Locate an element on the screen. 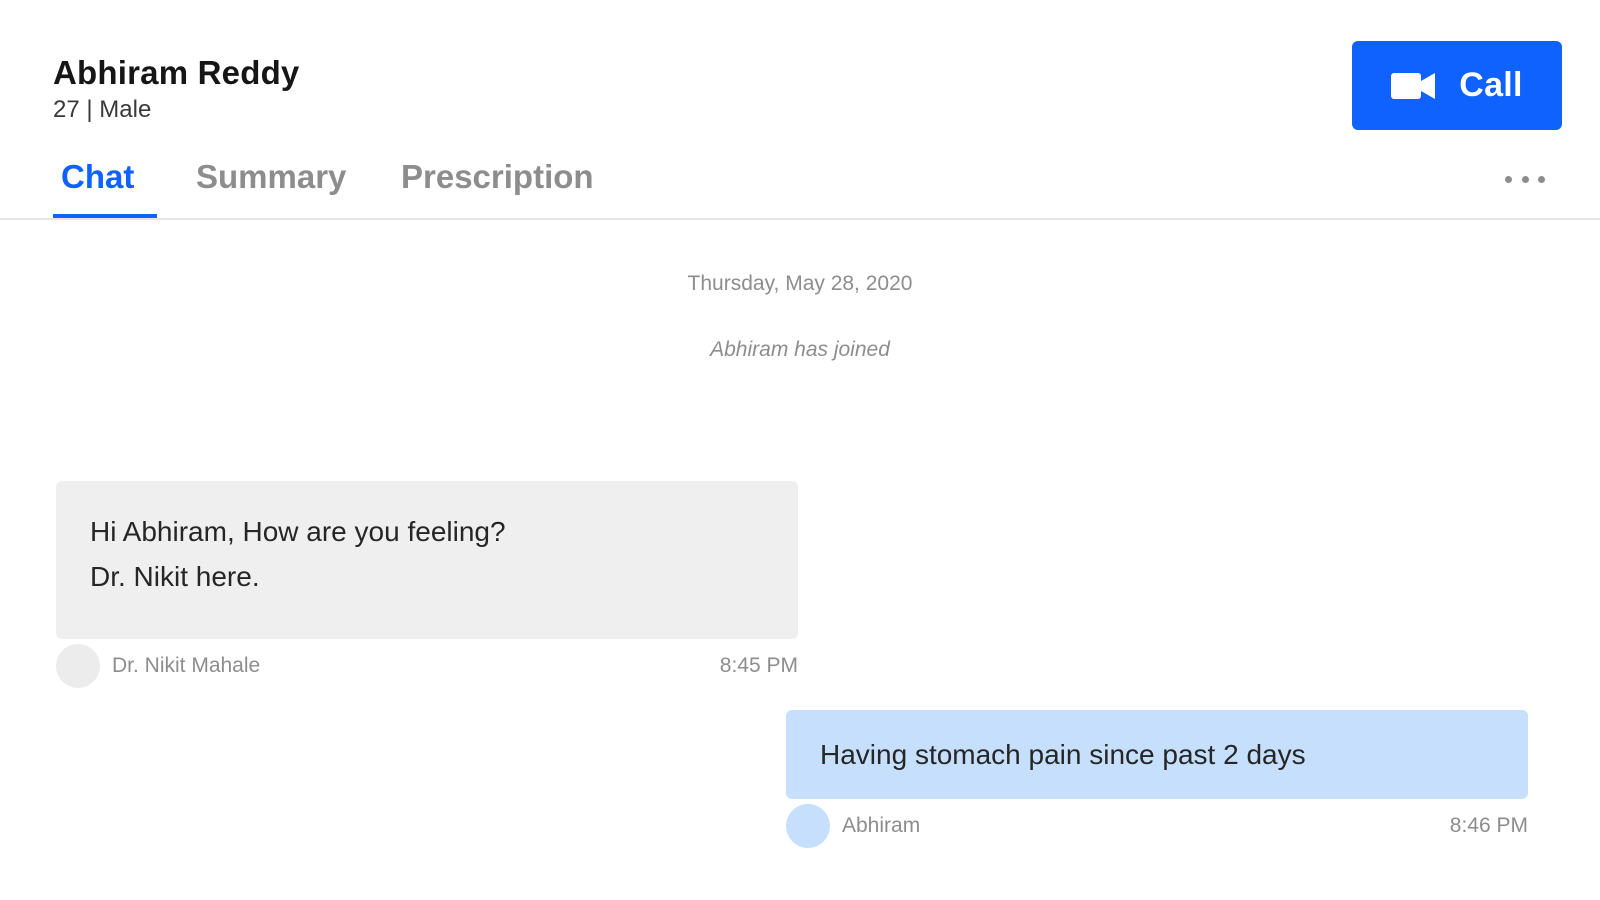 This screenshot has height=900, width=1600. message-line: Dr. Nikit here. is located at coordinates (175, 576).